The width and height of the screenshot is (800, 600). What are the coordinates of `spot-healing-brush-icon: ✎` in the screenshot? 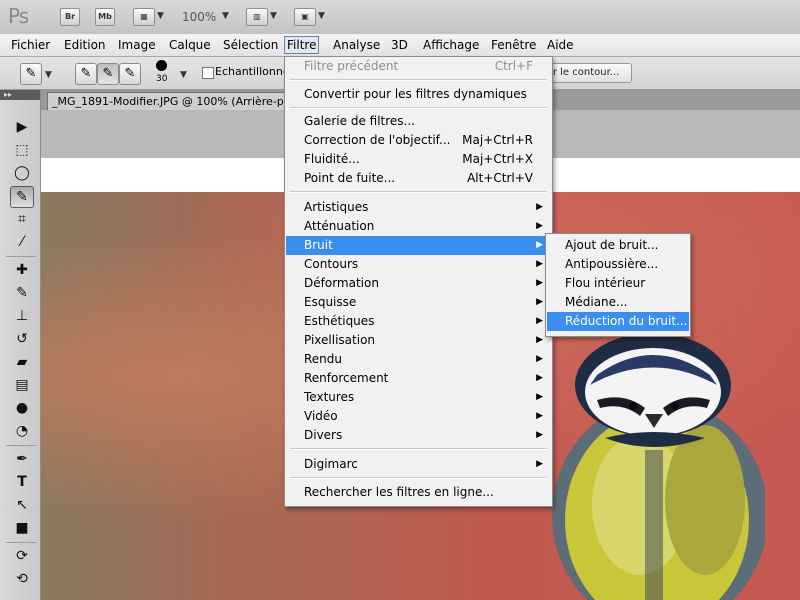 It's located at (31, 74).